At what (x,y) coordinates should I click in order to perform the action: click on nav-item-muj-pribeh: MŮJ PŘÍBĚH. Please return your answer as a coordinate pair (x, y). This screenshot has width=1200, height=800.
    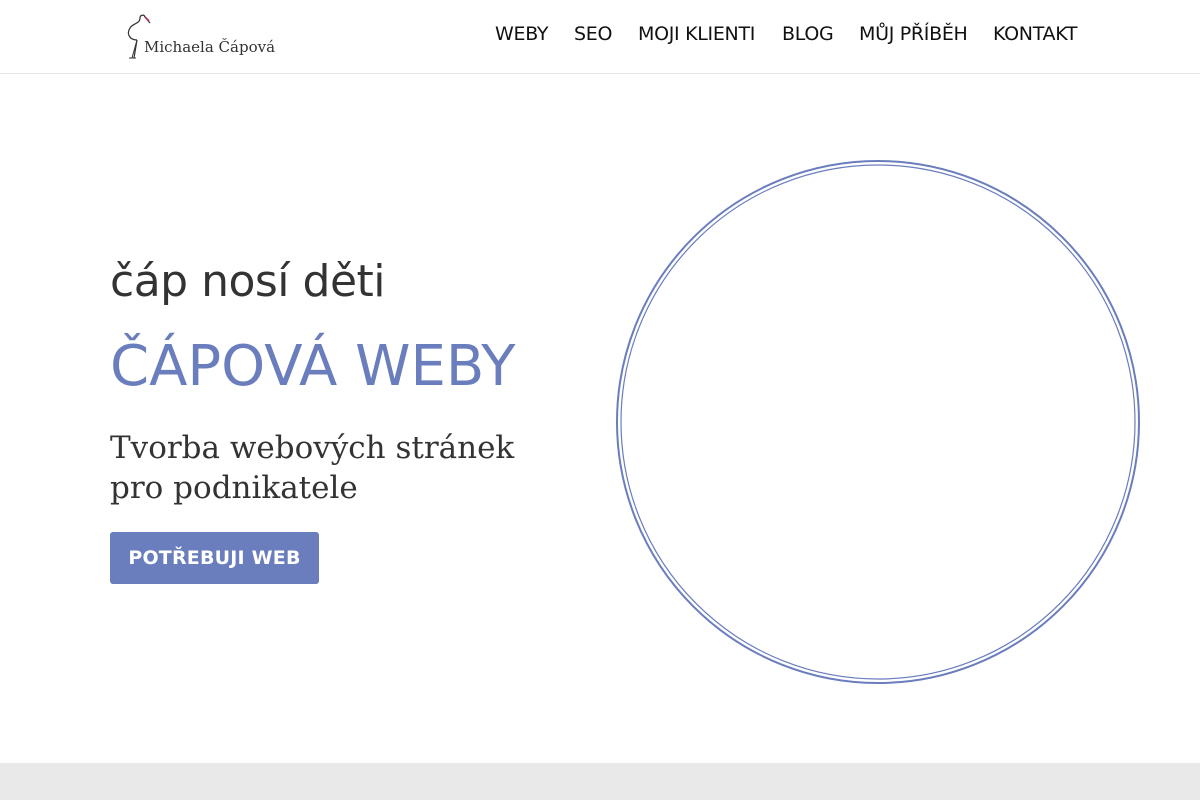
    Looking at the image, I should click on (913, 34).